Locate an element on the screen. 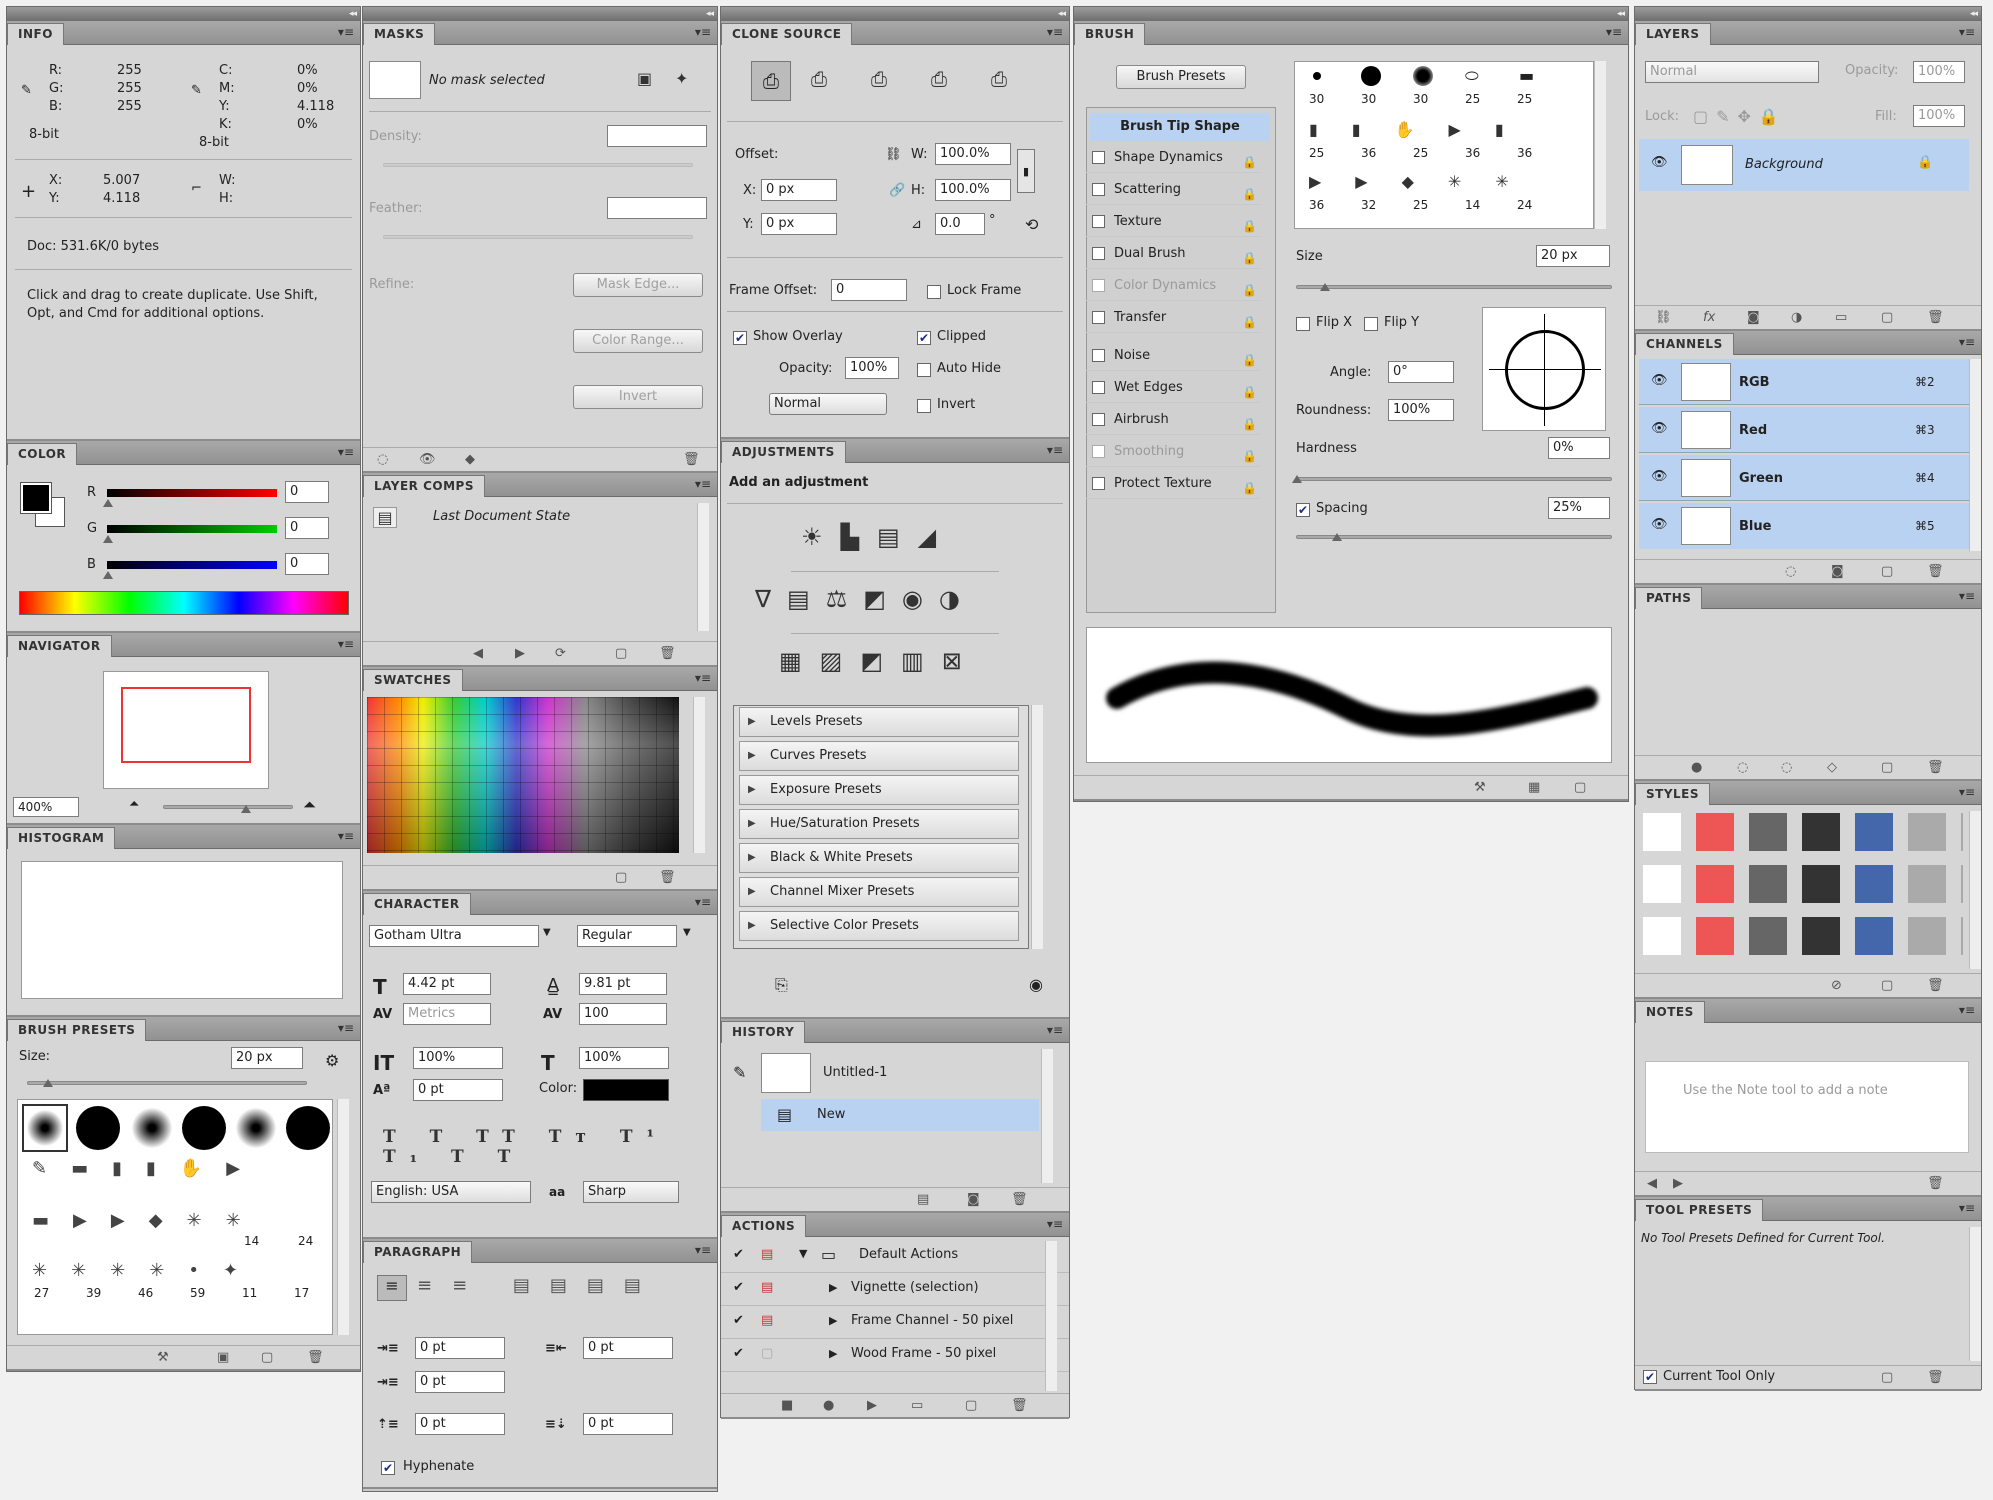  fill-field: 100% is located at coordinates (1939, 116).